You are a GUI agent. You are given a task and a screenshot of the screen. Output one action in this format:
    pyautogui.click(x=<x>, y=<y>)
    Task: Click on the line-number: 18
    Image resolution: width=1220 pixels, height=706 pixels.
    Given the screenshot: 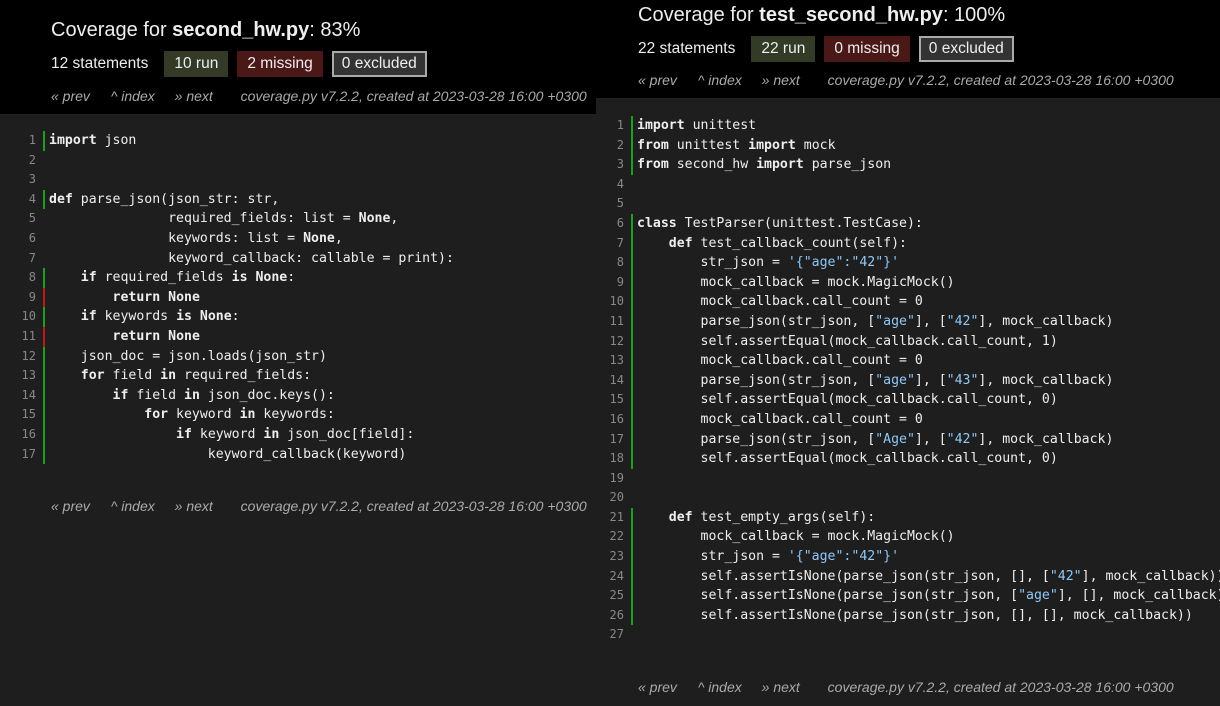 What is the action you would take?
    pyautogui.click(x=606, y=459)
    